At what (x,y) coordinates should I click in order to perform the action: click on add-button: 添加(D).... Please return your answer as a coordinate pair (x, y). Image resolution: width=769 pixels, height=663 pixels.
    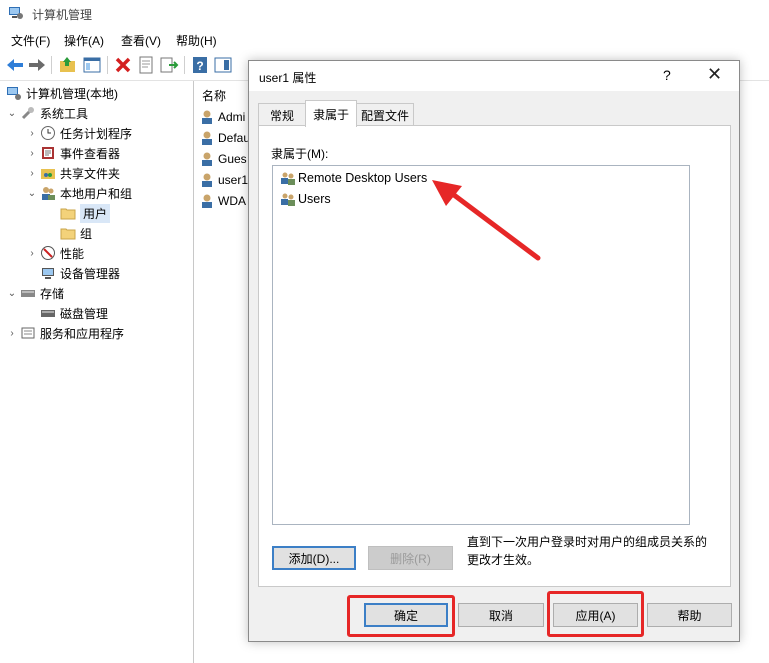
    Looking at the image, I should click on (314, 558).